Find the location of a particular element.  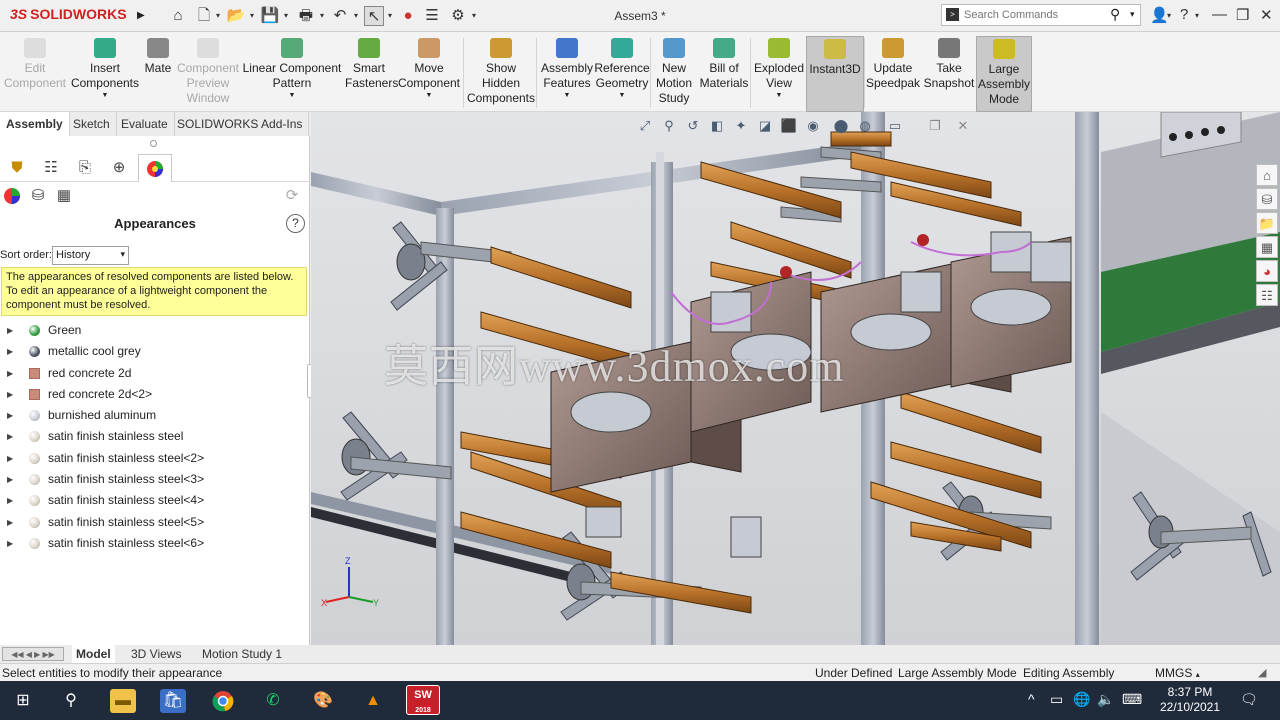

chrome-taskbar-icon is located at coordinates (223, 701).